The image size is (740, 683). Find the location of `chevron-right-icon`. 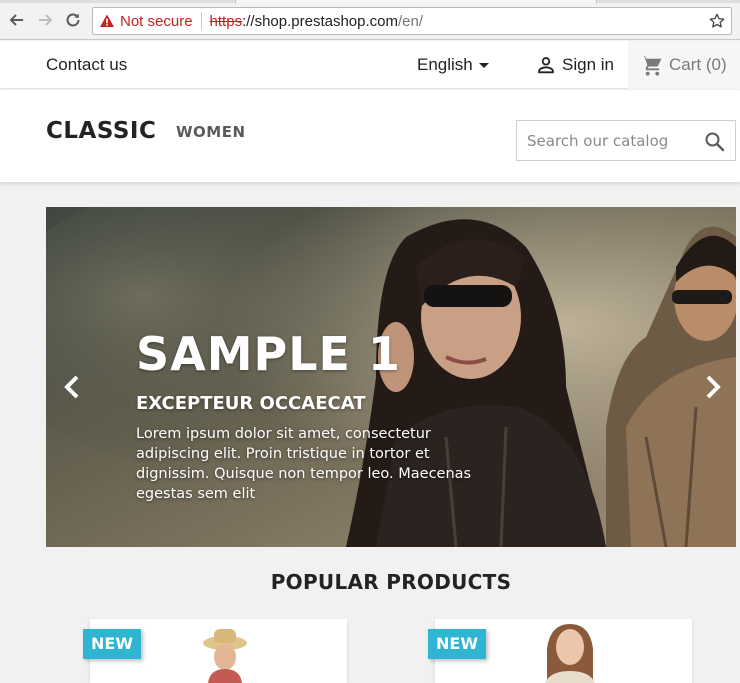

chevron-right-icon is located at coordinates (713, 387).